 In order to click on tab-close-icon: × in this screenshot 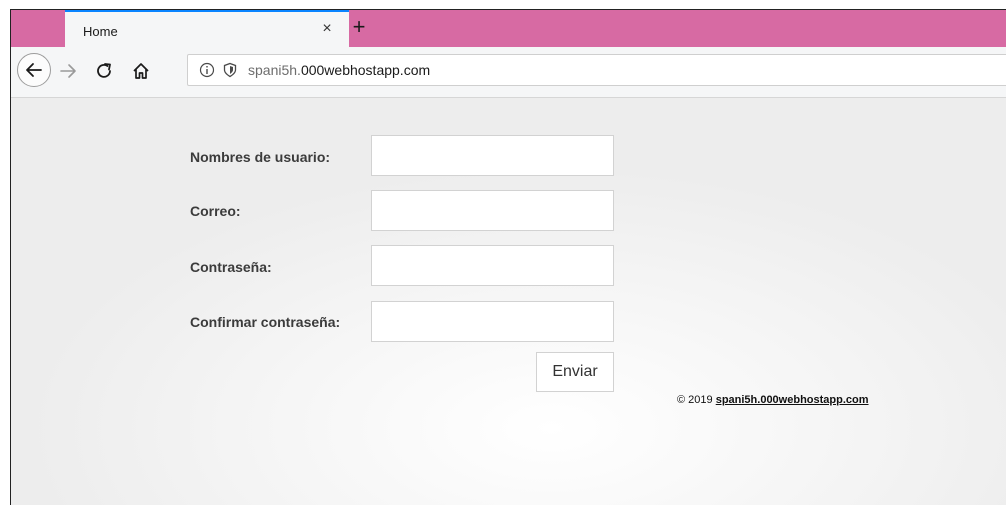, I will do `click(327, 29)`.